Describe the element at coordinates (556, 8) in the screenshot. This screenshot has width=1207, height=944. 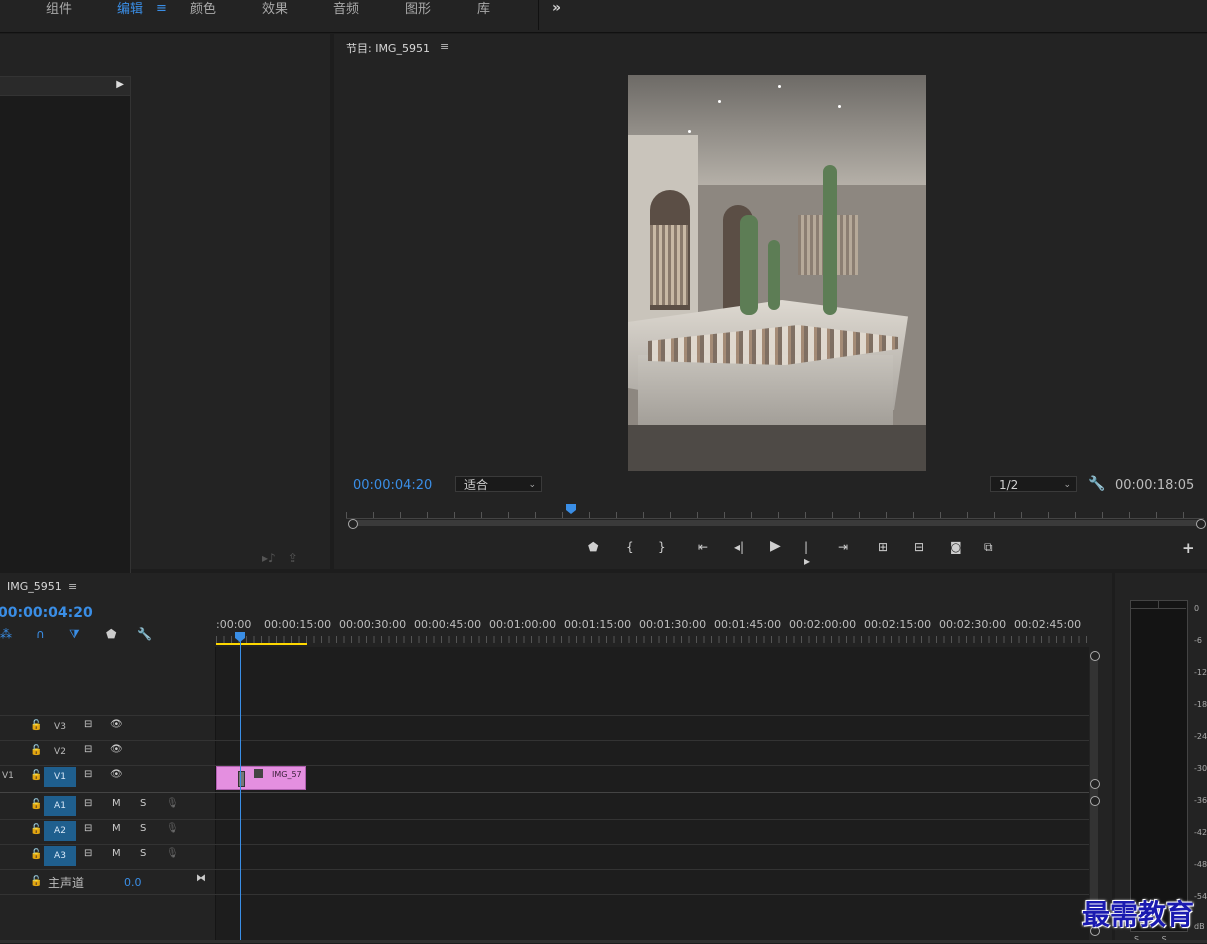
I see `more-workspaces-icon: »` at that location.